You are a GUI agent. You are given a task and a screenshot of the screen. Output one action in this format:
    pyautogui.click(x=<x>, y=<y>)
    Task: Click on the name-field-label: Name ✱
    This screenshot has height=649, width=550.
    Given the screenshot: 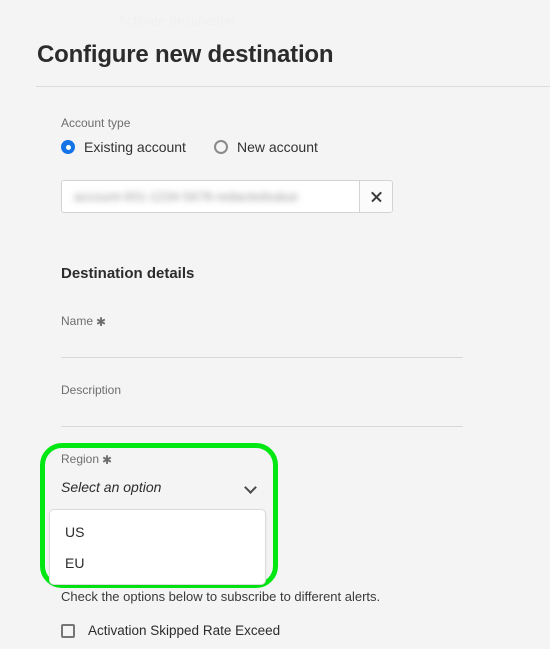 What is the action you would take?
    pyautogui.click(x=262, y=321)
    